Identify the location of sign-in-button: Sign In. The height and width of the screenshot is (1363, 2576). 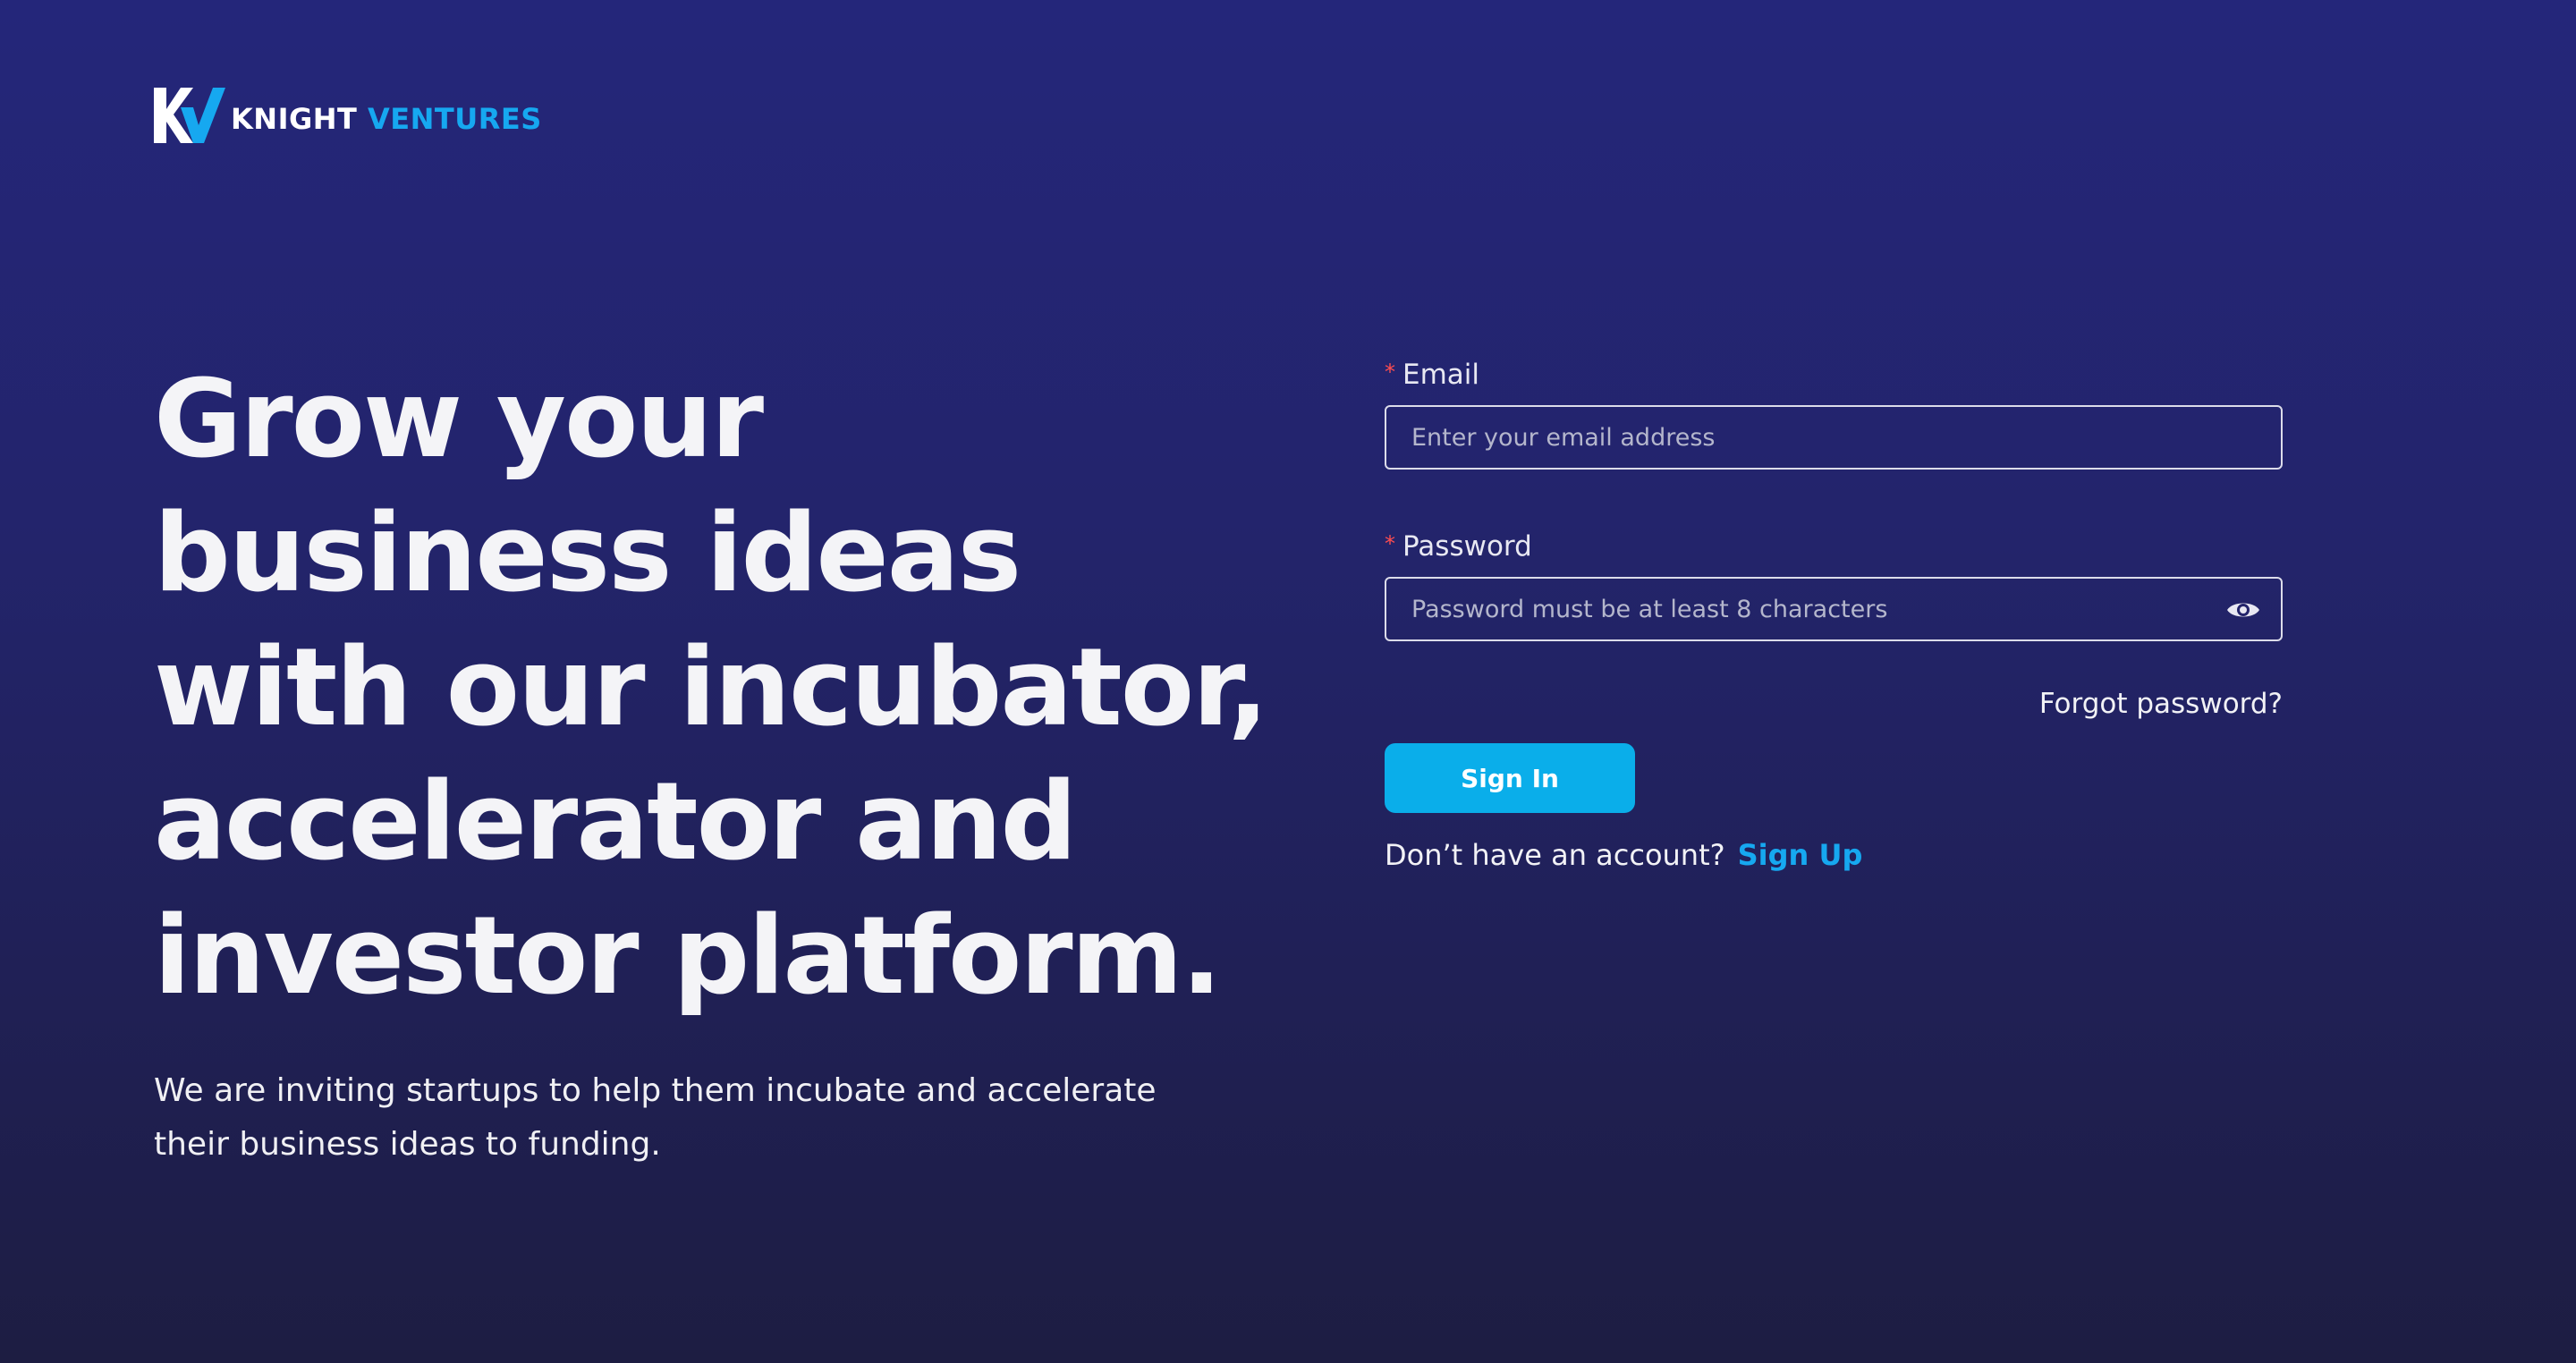
(1510, 778).